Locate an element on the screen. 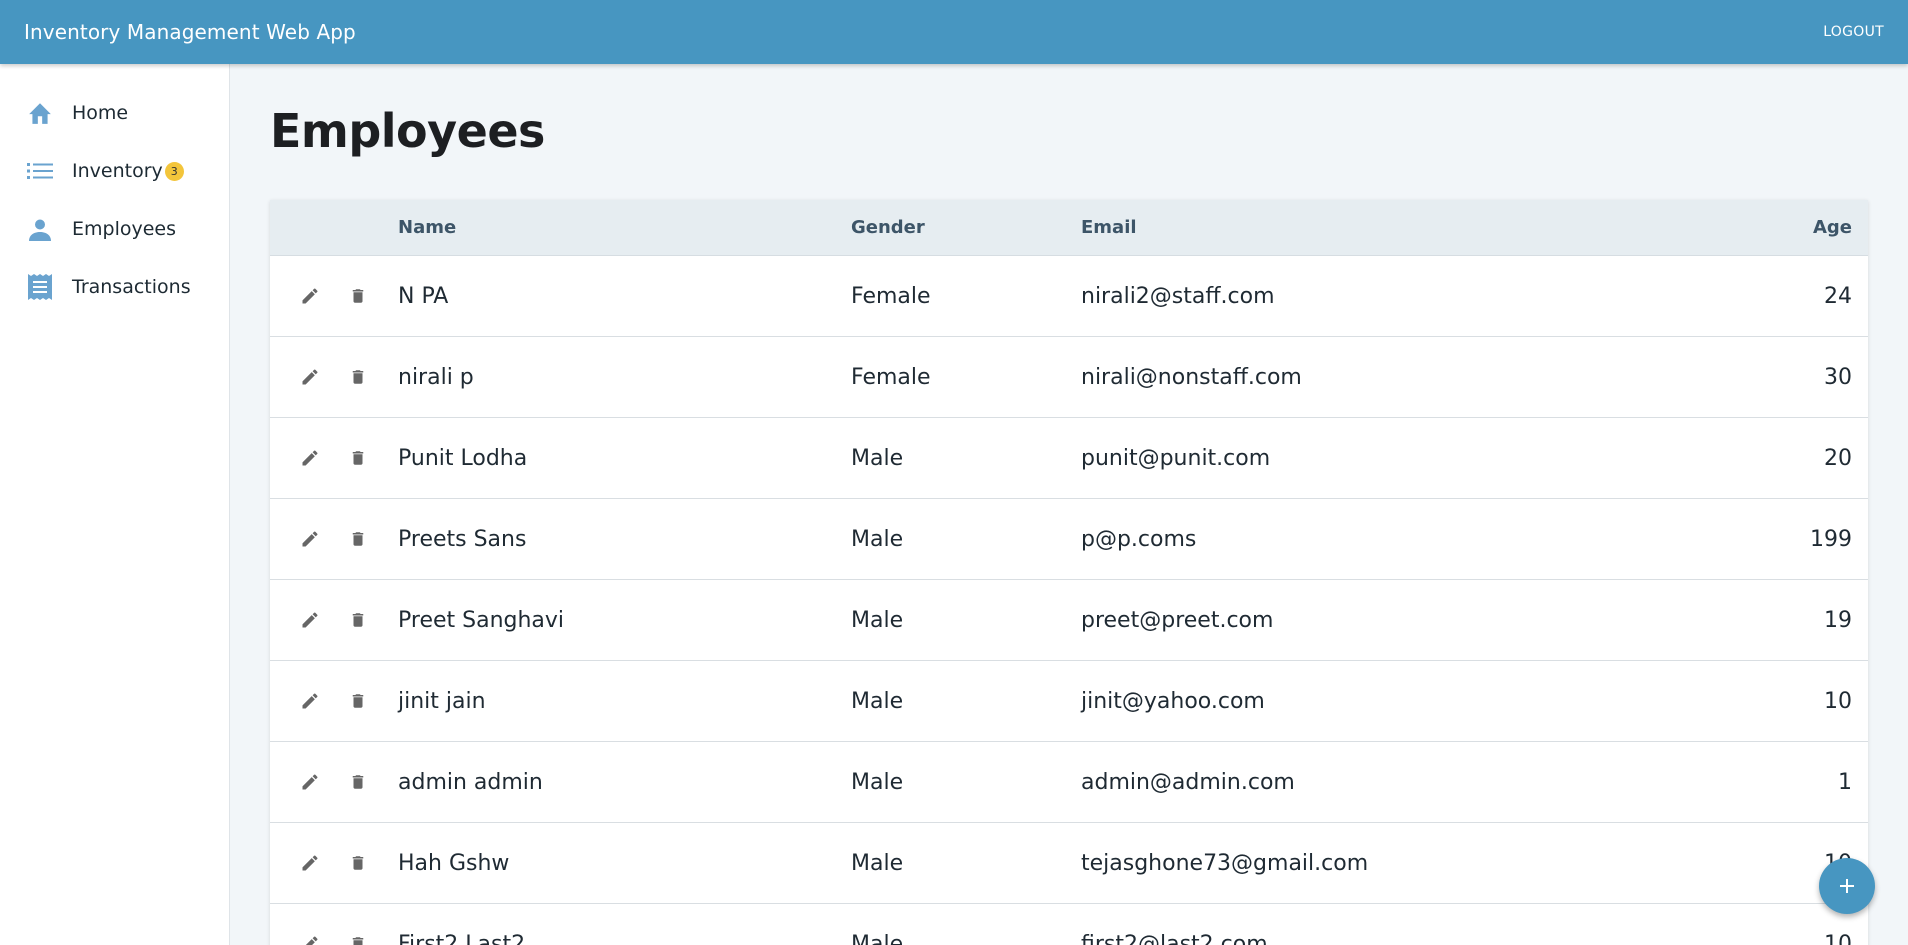  table-row: Preets Sans Male p@p.coms 199 is located at coordinates (1069, 539).